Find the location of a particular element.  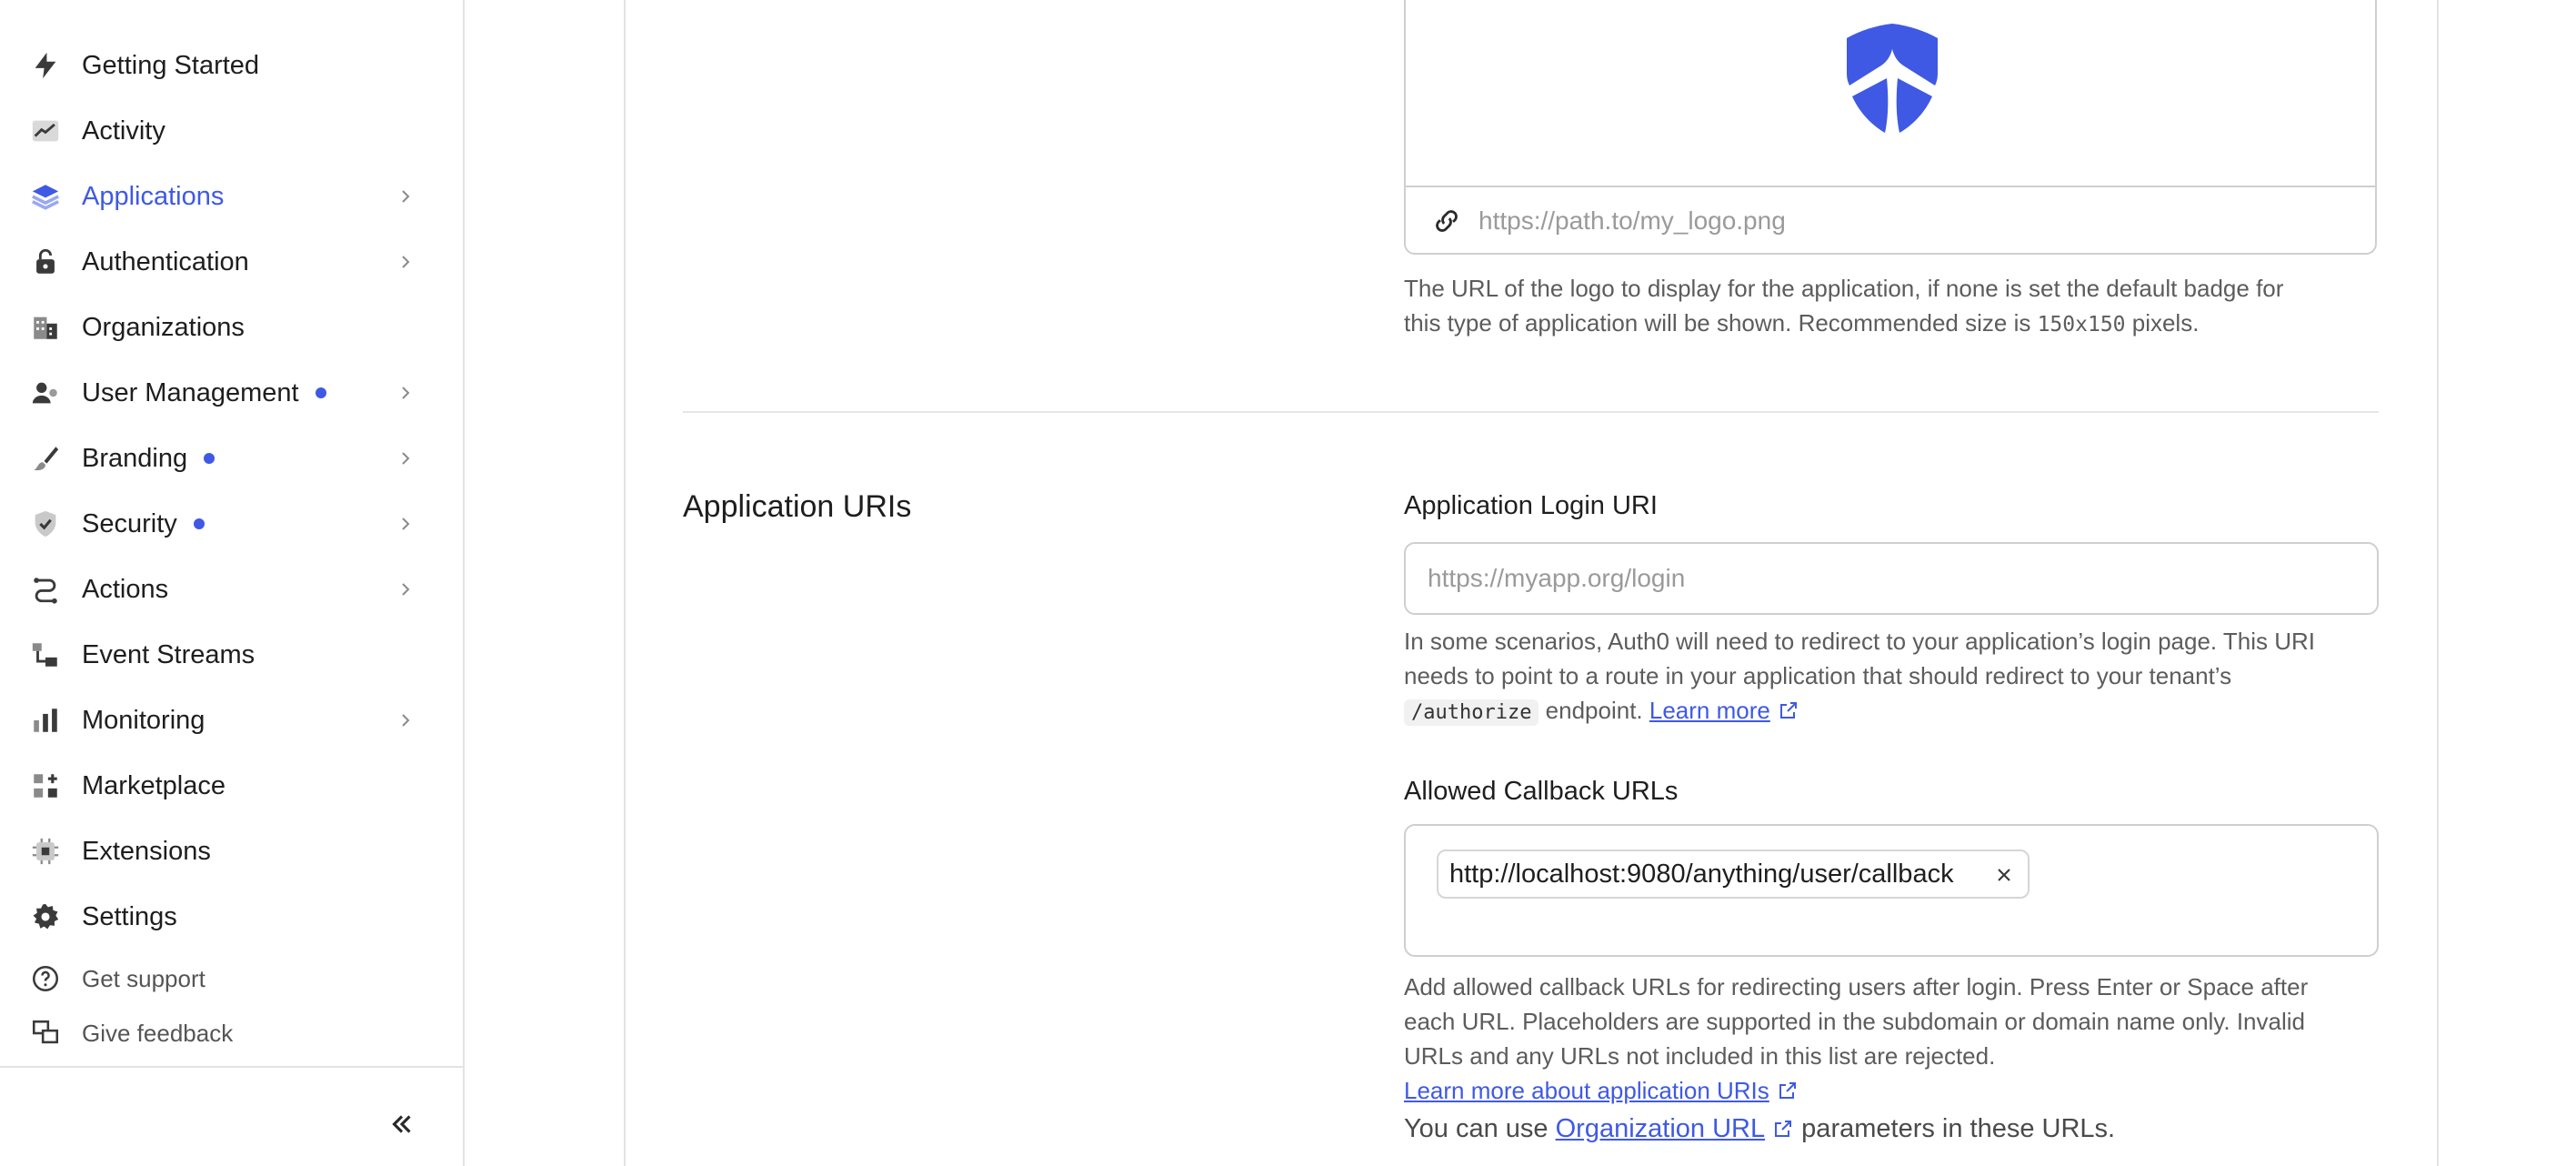

marketplace-icon is located at coordinates (45, 785).